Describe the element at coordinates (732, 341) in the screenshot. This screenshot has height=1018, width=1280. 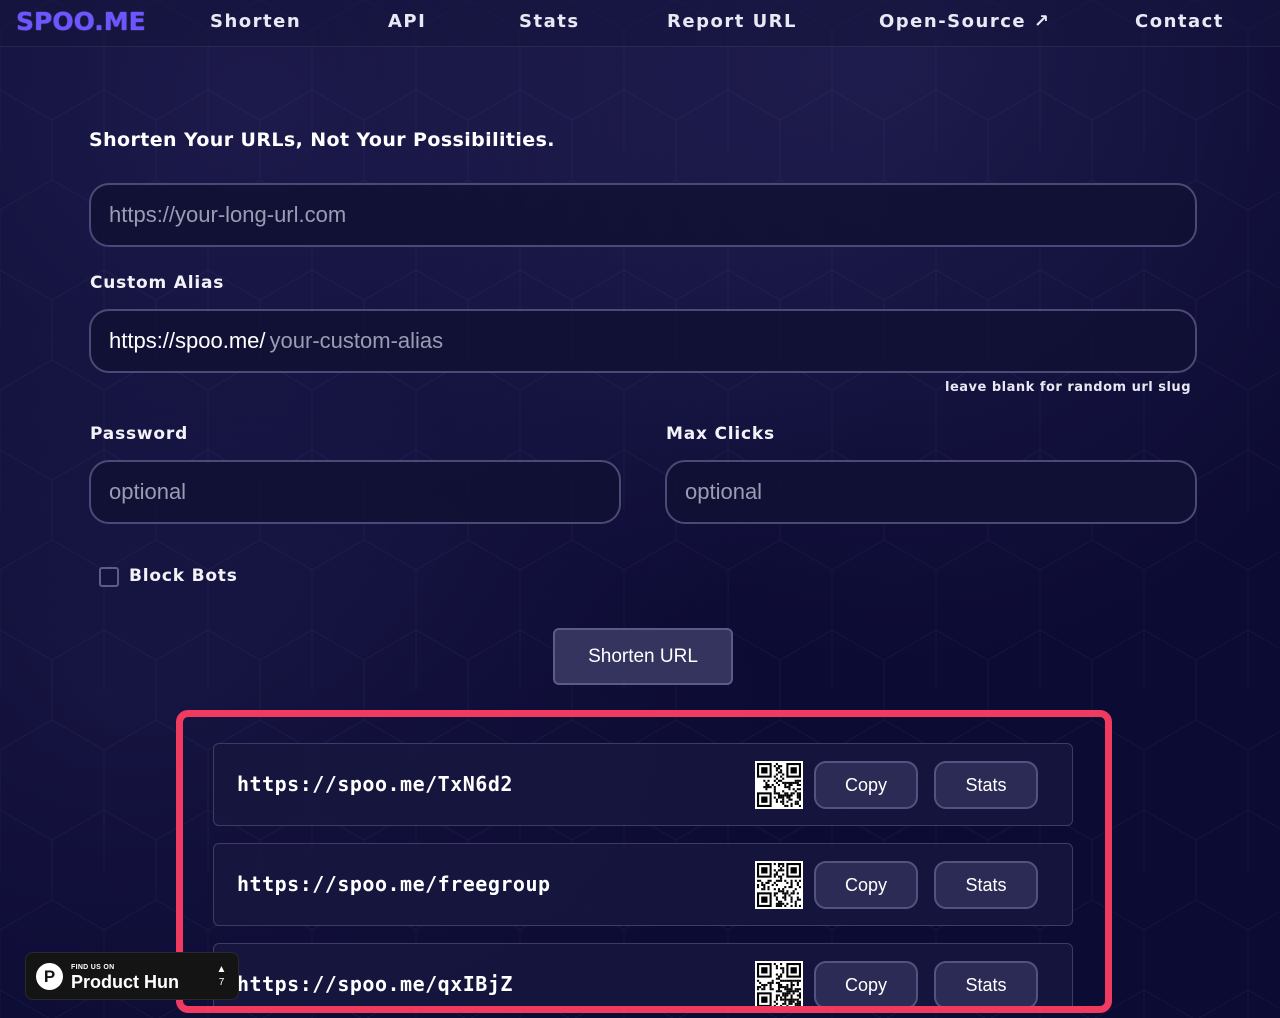
I see `custom-alias-input` at that location.